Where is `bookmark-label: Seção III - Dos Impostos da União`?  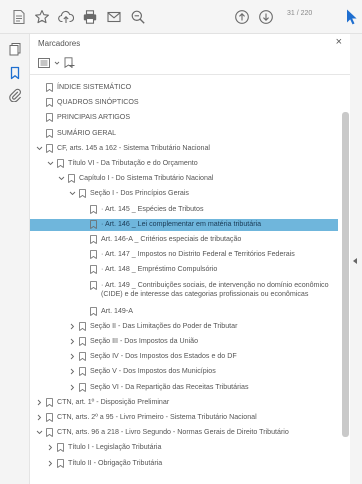
bookmark-label: Seção III - Dos Impostos da União is located at coordinates (144, 341).